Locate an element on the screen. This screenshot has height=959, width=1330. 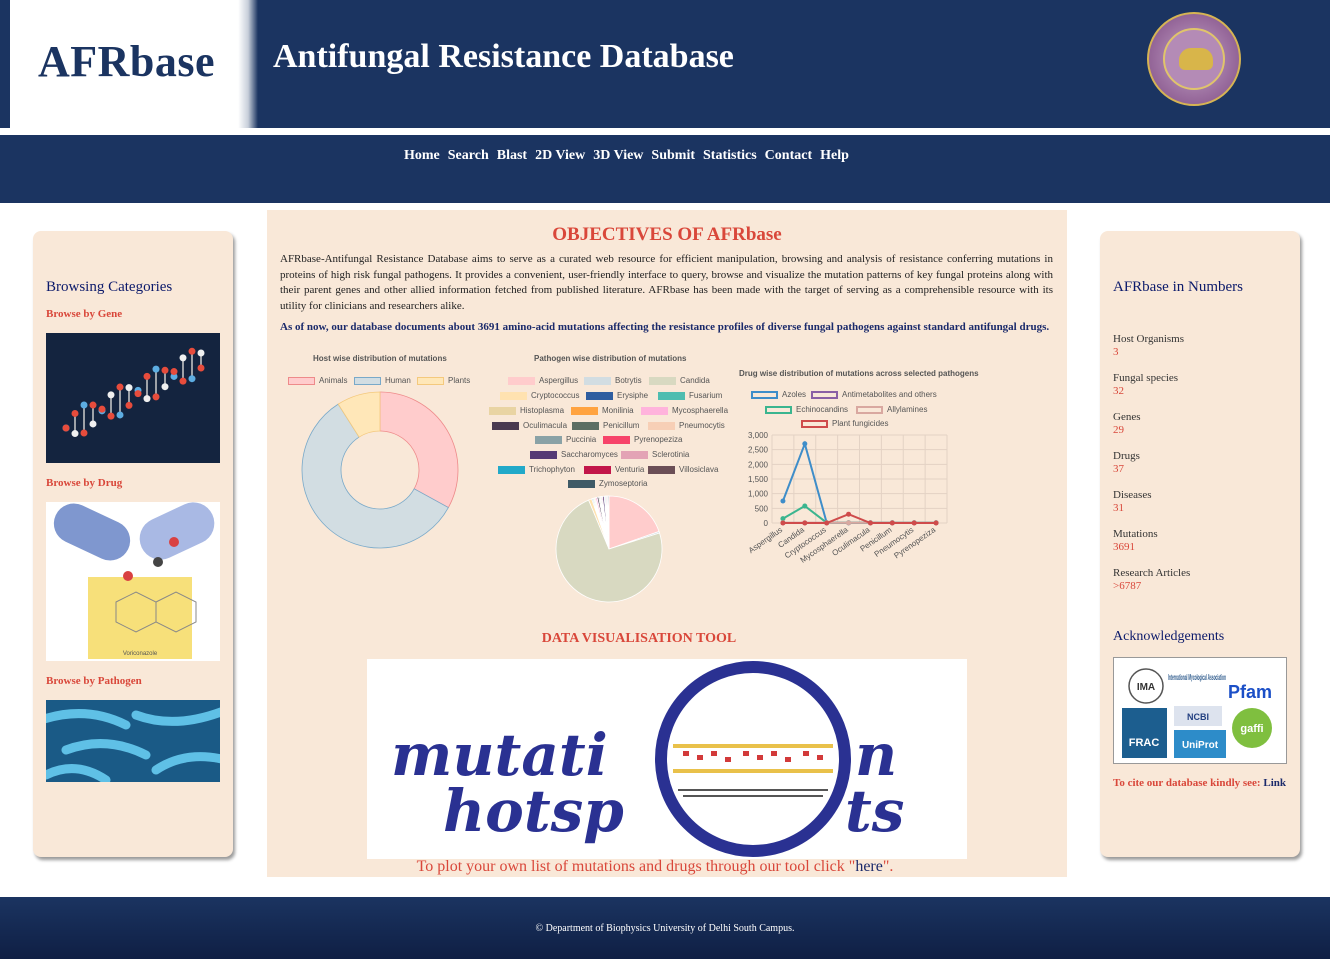
legend-item: Penicillum is located at coordinates (605, 425).